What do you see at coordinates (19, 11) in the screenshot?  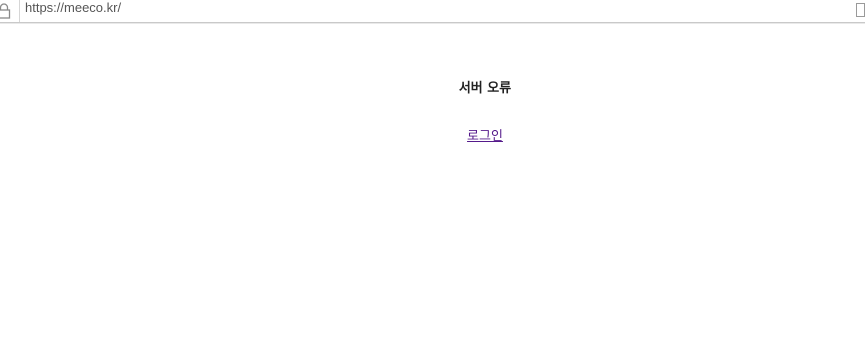 I see `url-separator` at bounding box center [19, 11].